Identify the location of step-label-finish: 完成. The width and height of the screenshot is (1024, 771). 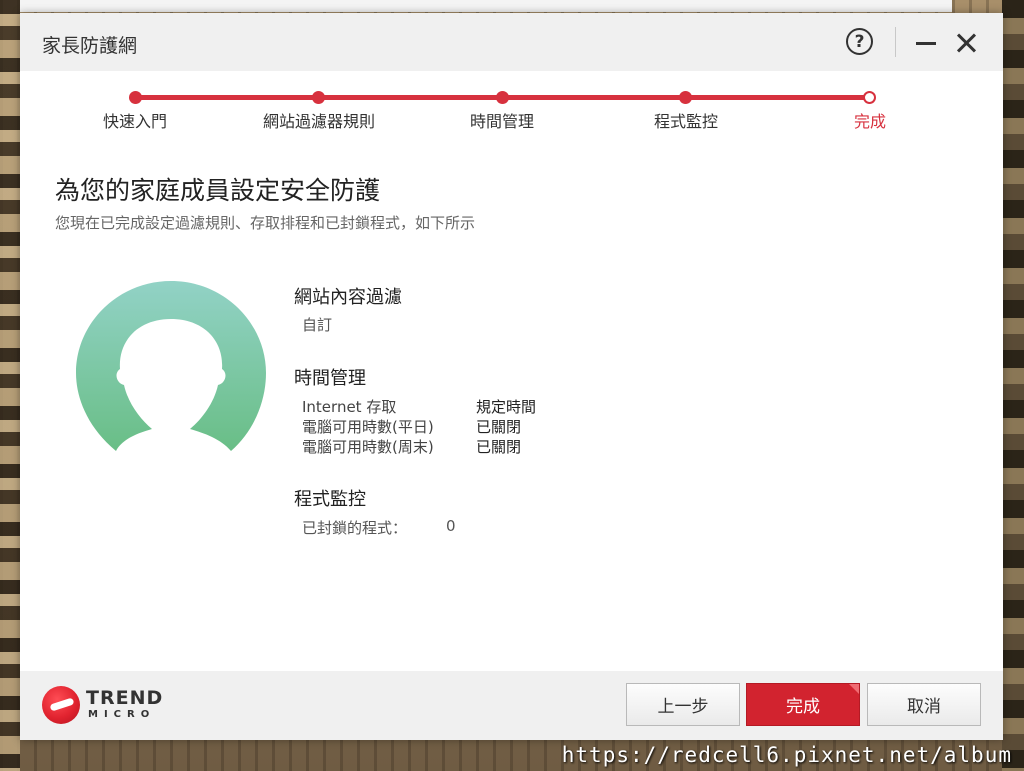
(870, 121).